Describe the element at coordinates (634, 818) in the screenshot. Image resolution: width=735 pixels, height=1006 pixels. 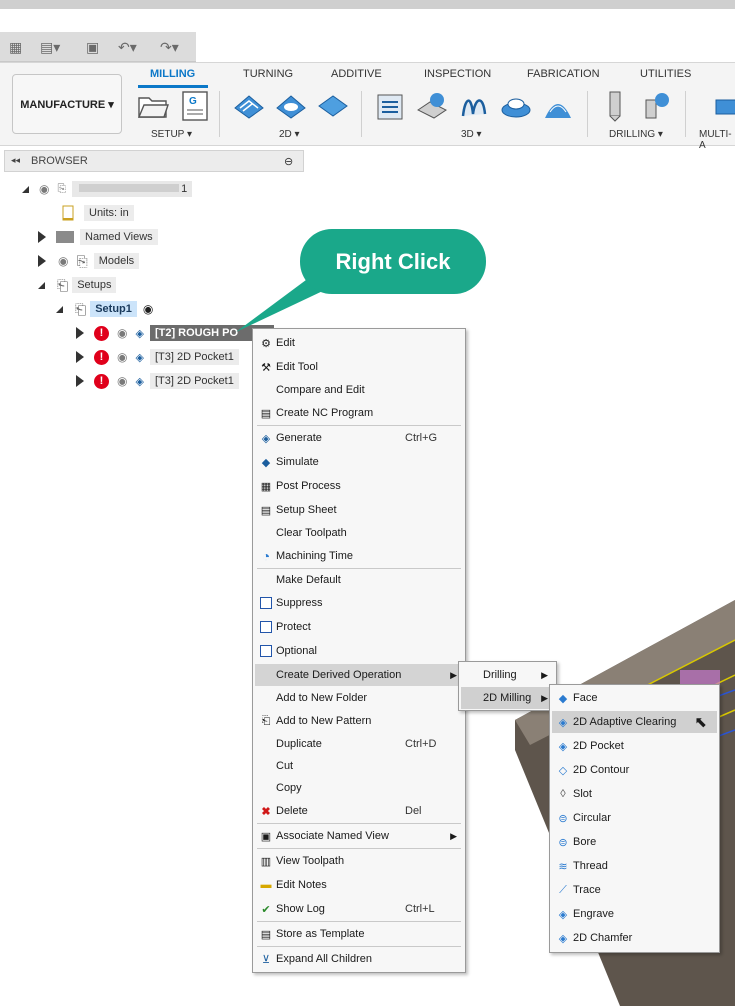
I see `op-circular: ⊜ Circular` at that location.